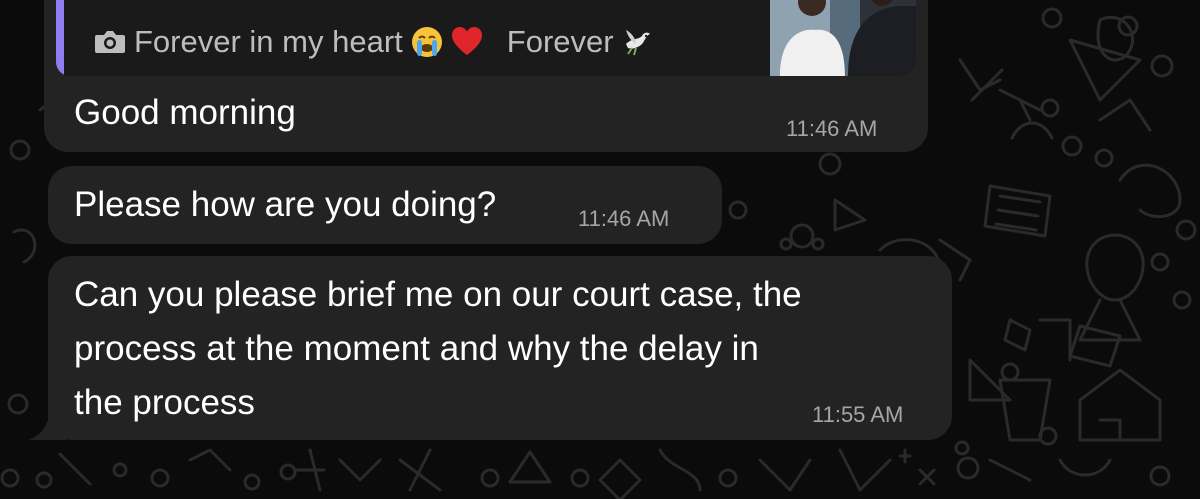 This screenshot has height=499, width=1200. Describe the element at coordinates (268, 41) in the screenshot. I see `quoted-caption-text: Forever in my heart` at that location.